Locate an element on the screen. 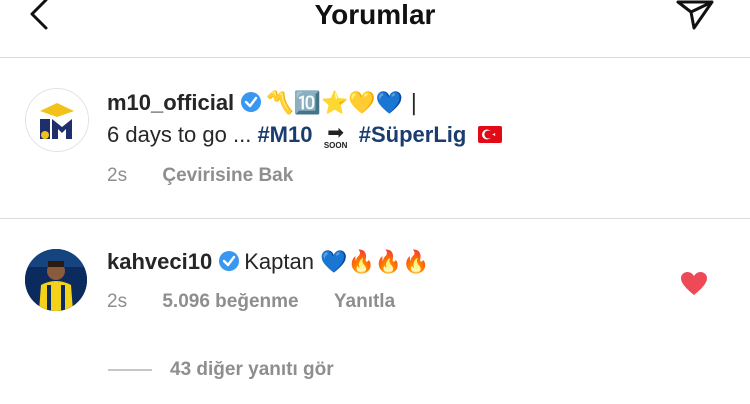 The width and height of the screenshot is (750, 404). m10-logo-icon is located at coordinates (57, 120).